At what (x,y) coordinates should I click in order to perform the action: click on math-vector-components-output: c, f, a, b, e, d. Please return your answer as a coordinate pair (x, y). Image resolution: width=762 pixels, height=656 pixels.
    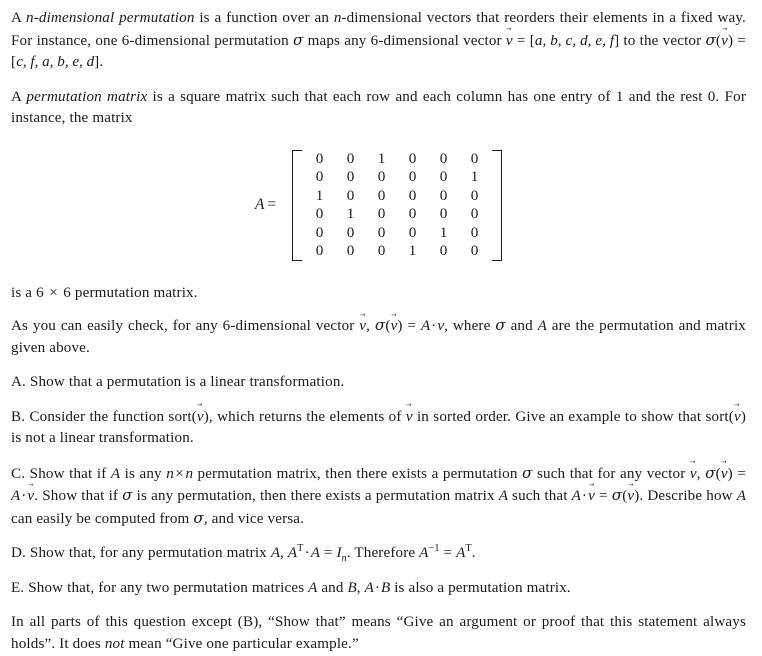
    Looking at the image, I should click on (55, 62).